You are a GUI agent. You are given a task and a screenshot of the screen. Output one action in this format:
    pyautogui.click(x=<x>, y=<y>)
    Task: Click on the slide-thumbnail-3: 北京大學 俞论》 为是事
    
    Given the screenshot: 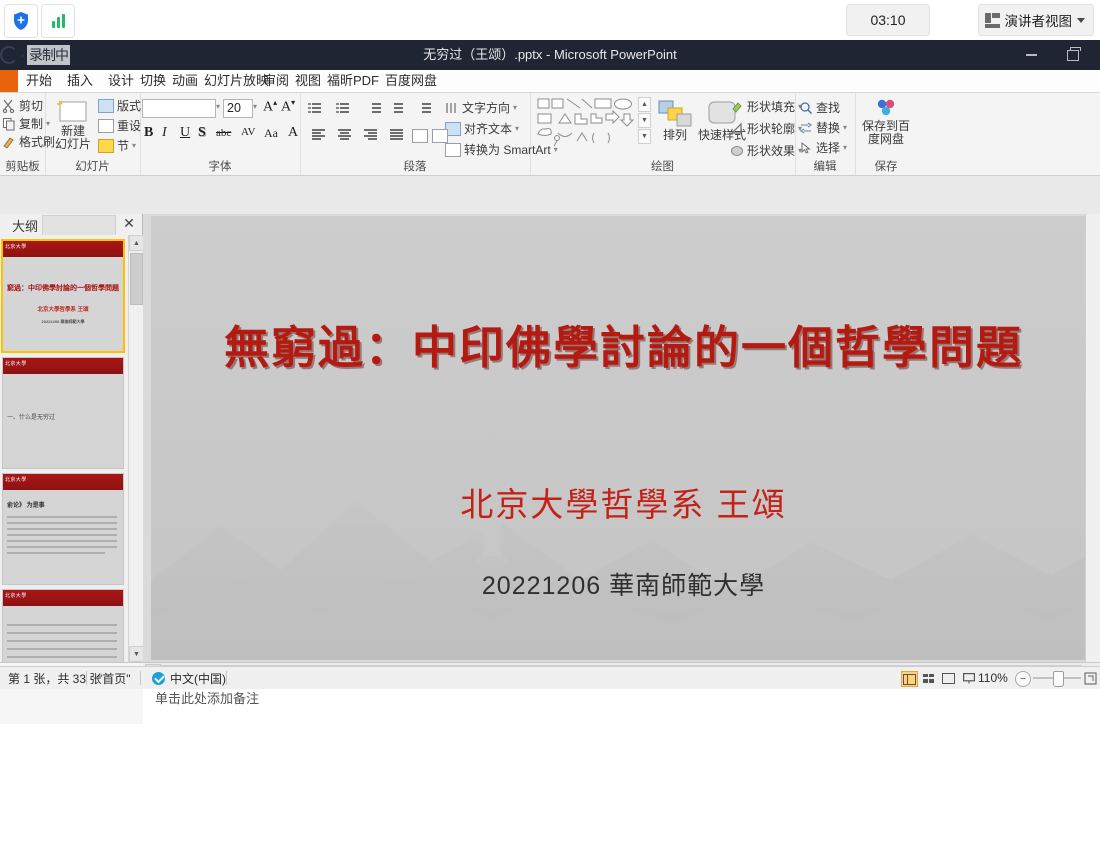 What is the action you would take?
    pyautogui.click(x=63, y=529)
    